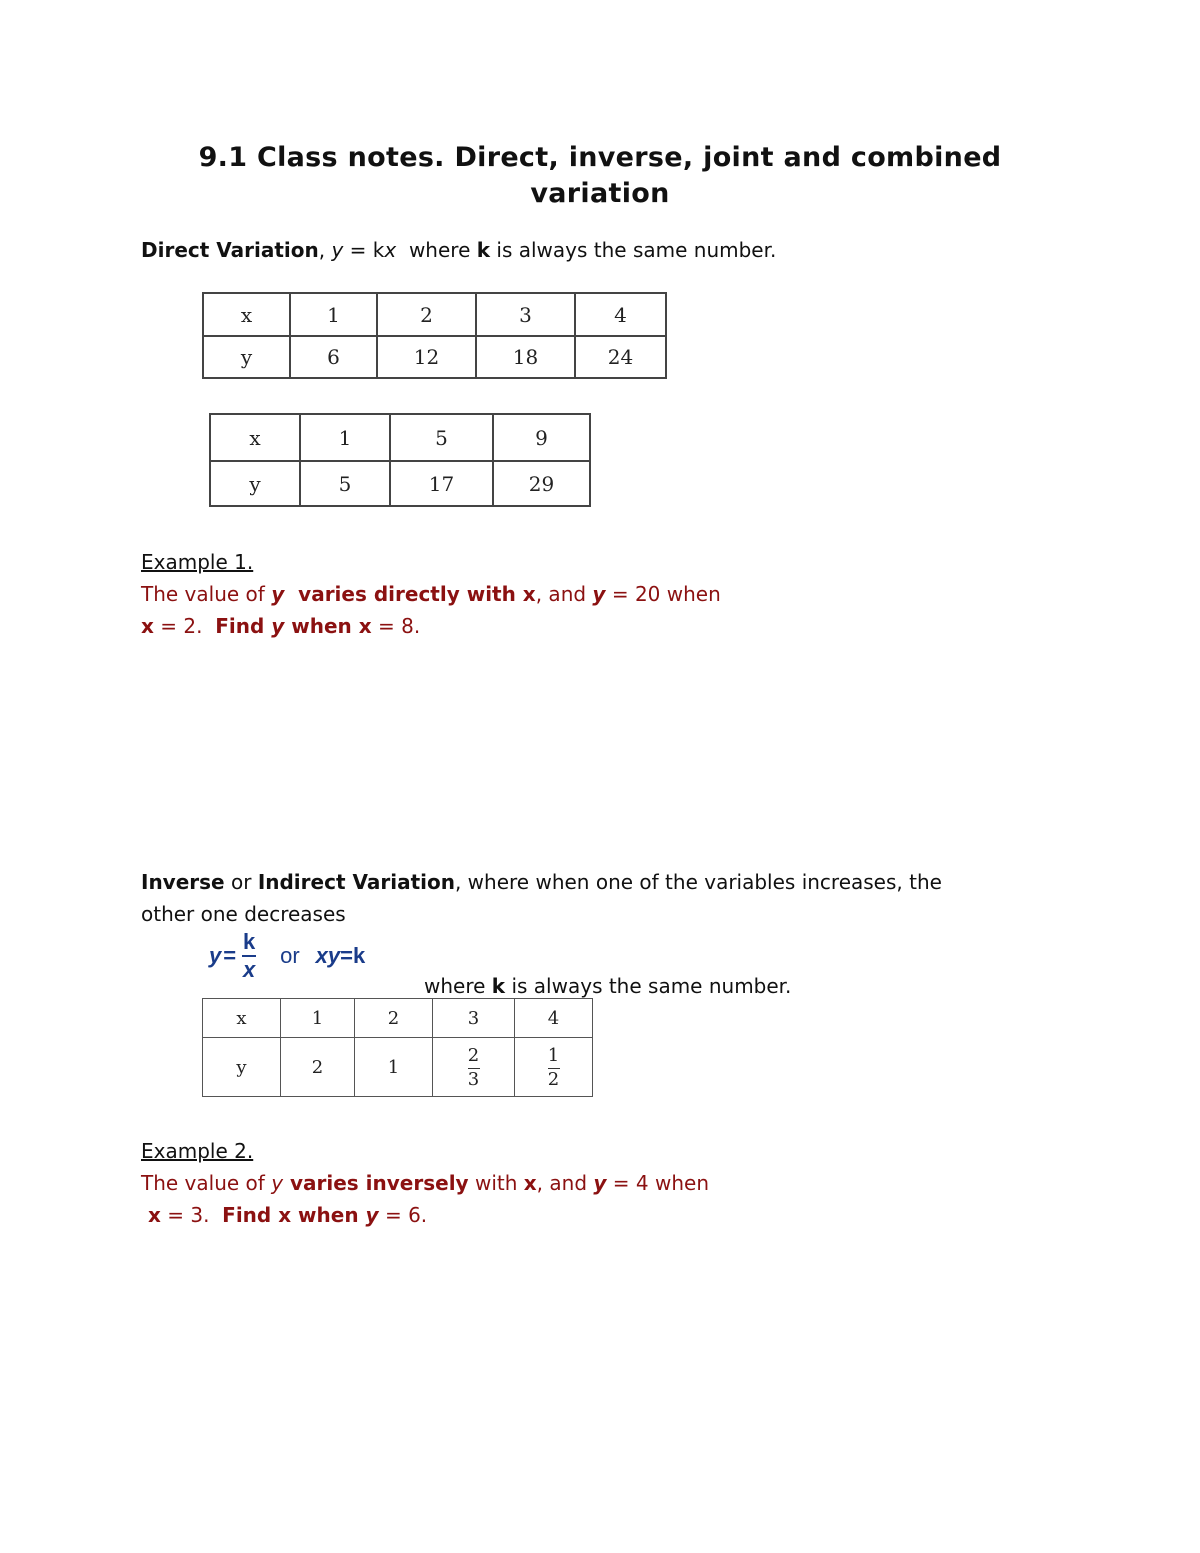 The width and height of the screenshot is (1200, 1553). I want to click on table-row-y: y 5 17 29, so click(400, 483).